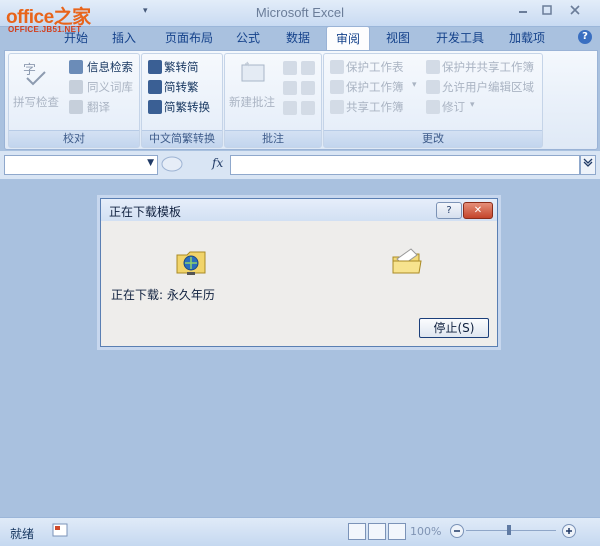 This screenshot has height=546, width=600. Describe the element at coordinates (337, 67) in the screenshot. I see `protect-sheet-icon` at that location.